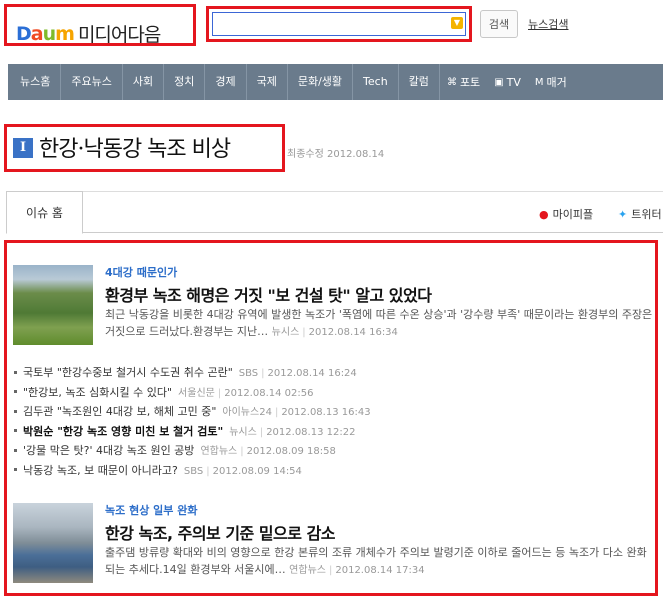 This screenshot has width=663, height=598. Describe the element at coordinates (457, 23) in the screenshot. I see `search-dropdown-icon: ▼` at that location.